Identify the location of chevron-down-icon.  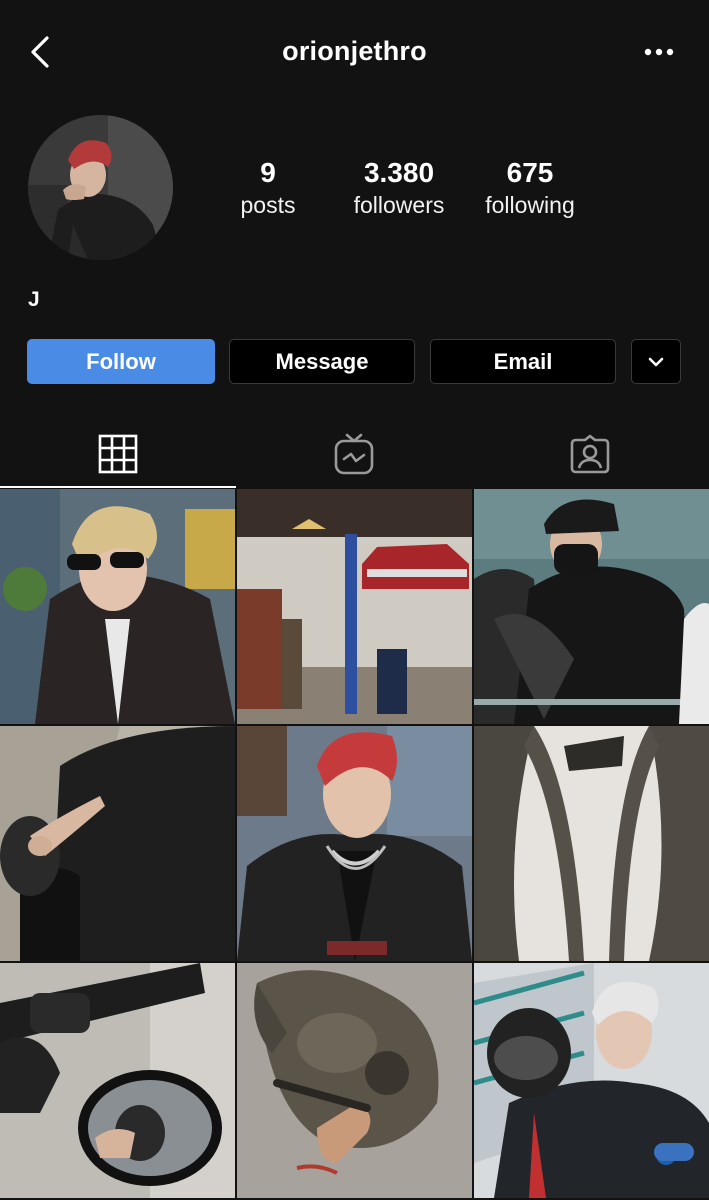
(656, 361).